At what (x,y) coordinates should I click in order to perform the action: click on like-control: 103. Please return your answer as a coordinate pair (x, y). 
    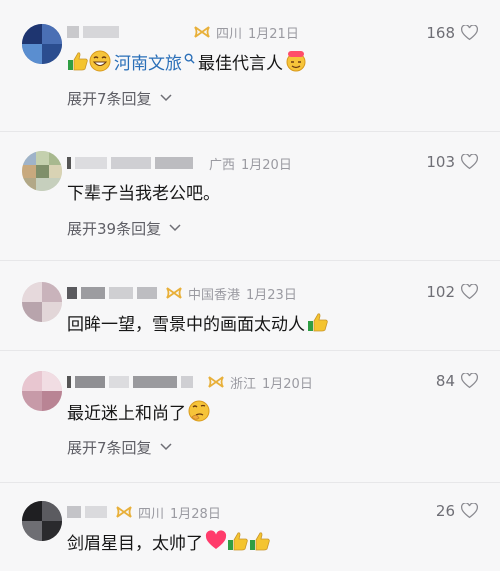
    Looking at the image, I should click on (452, 162).